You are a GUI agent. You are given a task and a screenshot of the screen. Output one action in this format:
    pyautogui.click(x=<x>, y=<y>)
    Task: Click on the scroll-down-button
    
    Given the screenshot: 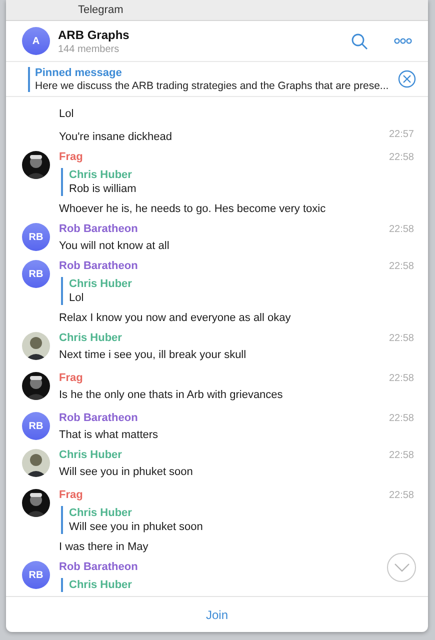 What is the action you would take?
    pyautogui.click(x=401, y=567)
    